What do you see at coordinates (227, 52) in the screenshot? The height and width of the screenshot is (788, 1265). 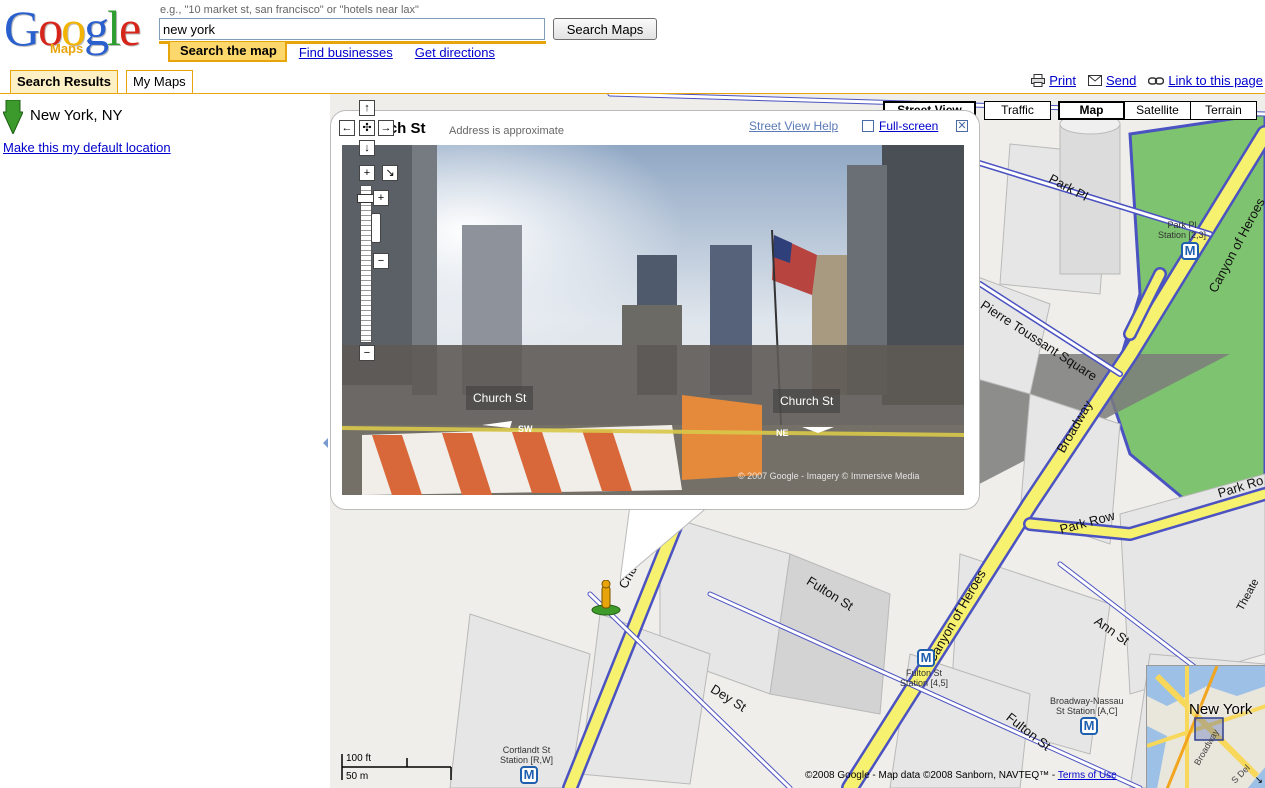 I see `tab-search-the-map: Search the map` at bounding box center [227, 52].